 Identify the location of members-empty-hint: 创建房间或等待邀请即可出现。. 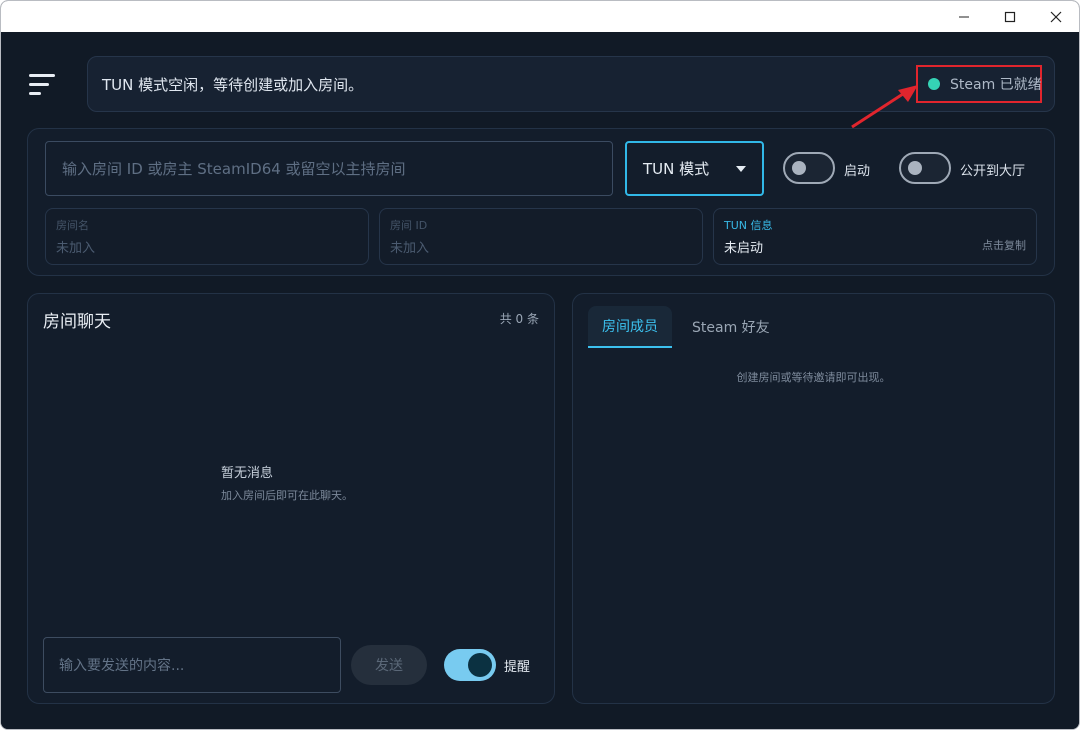
(813, 377).